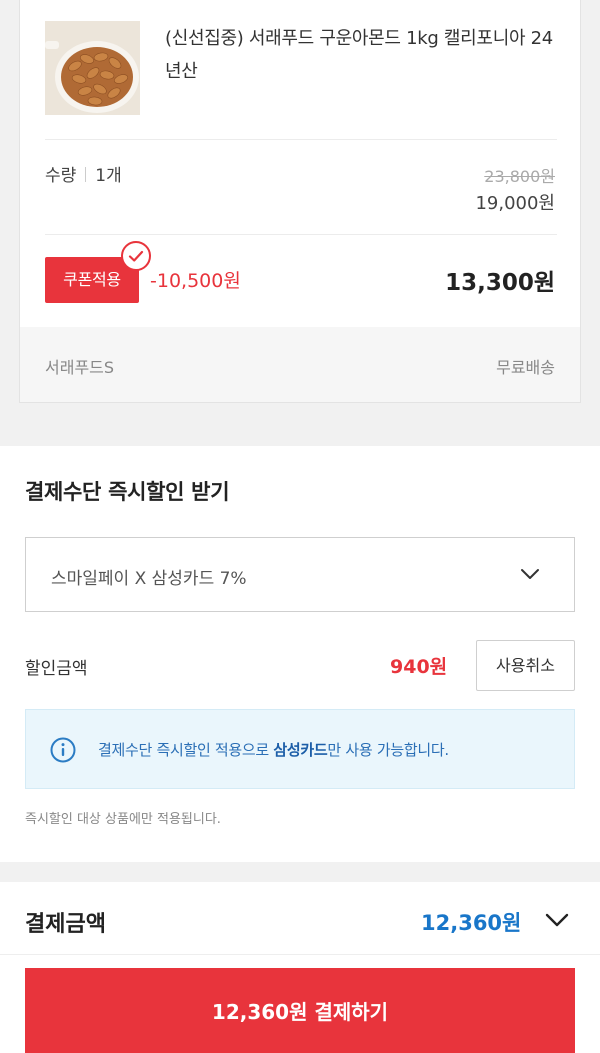 The width and height of the screenshot is (600, 1053). Describe the element at coordinates (419, 667) in the screenshot. I see `discount-amount: 940원` at that location.